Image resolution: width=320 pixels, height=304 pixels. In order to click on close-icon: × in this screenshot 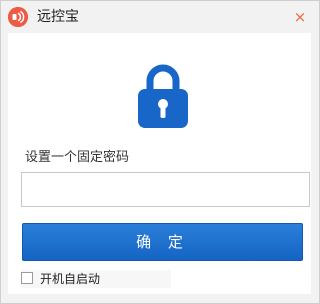, I will do `click(300, 17)`.